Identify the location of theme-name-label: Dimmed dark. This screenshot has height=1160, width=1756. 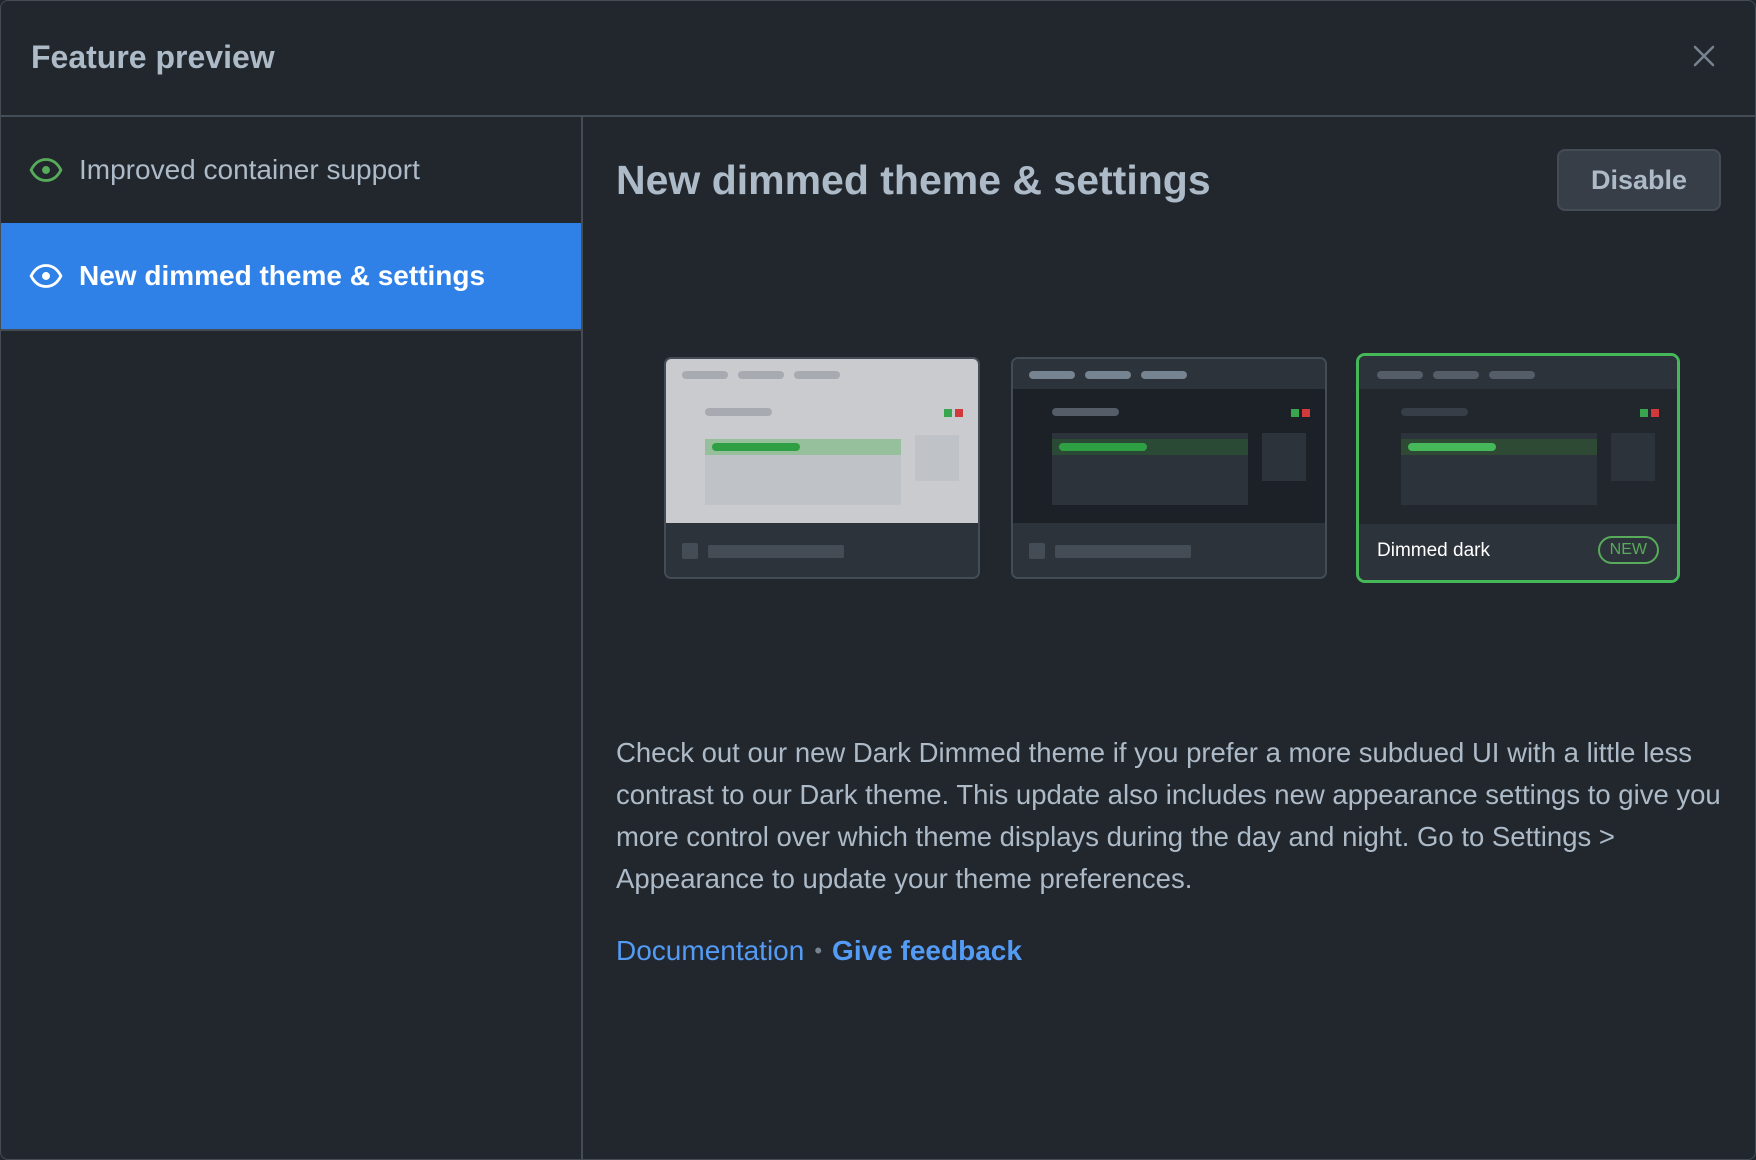
(1433, 550).